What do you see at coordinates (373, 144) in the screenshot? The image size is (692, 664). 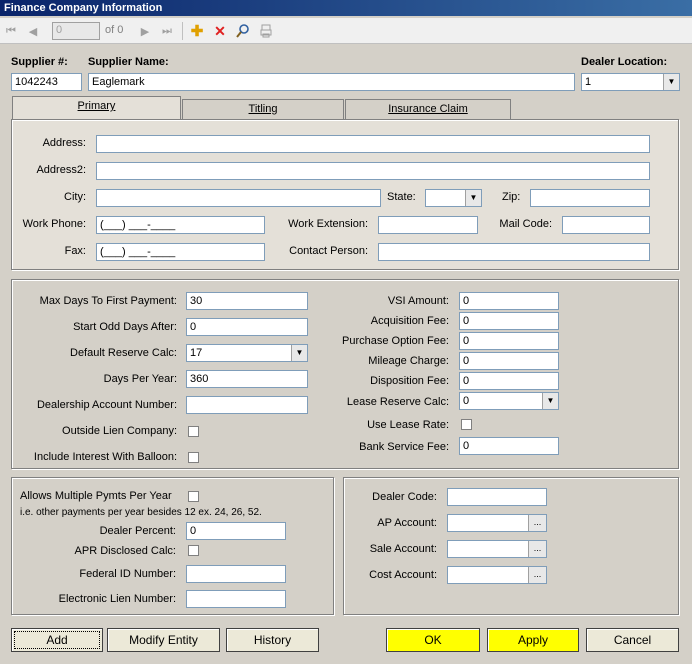 I see `address-field` at bounding box center [373, 144].